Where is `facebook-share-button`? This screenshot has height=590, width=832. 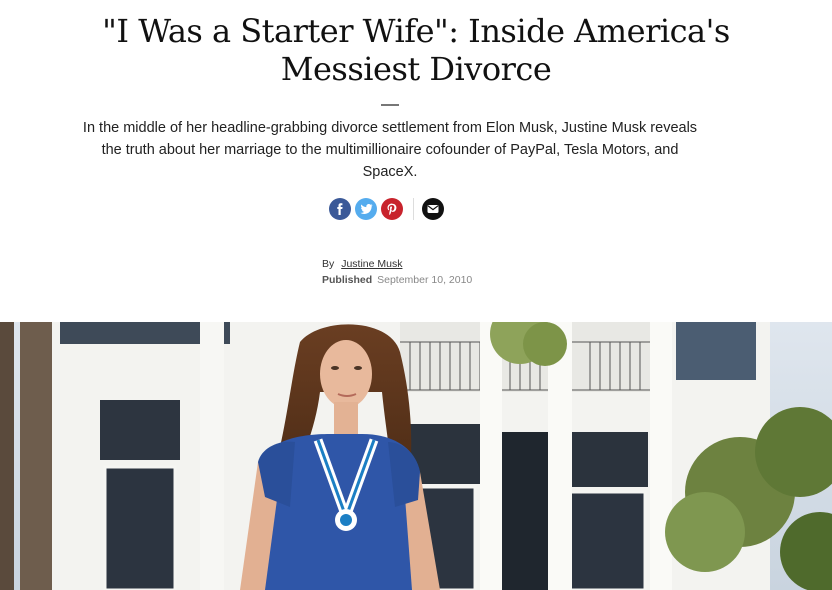
facebook-share-button is located at coordinates (340, 209).